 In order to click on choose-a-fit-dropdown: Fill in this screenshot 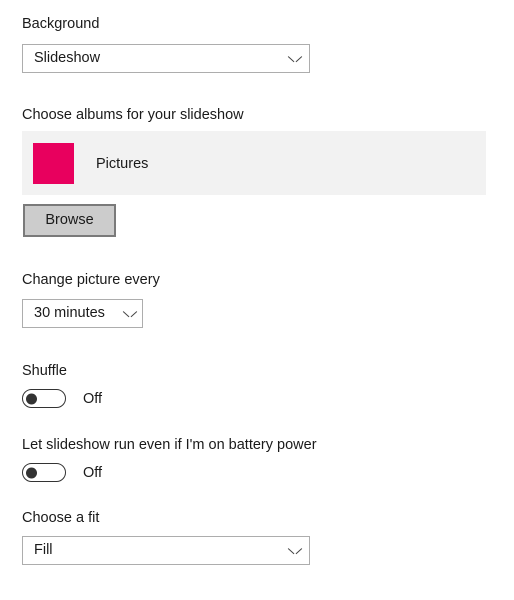, I will do `click(166, 550)`.